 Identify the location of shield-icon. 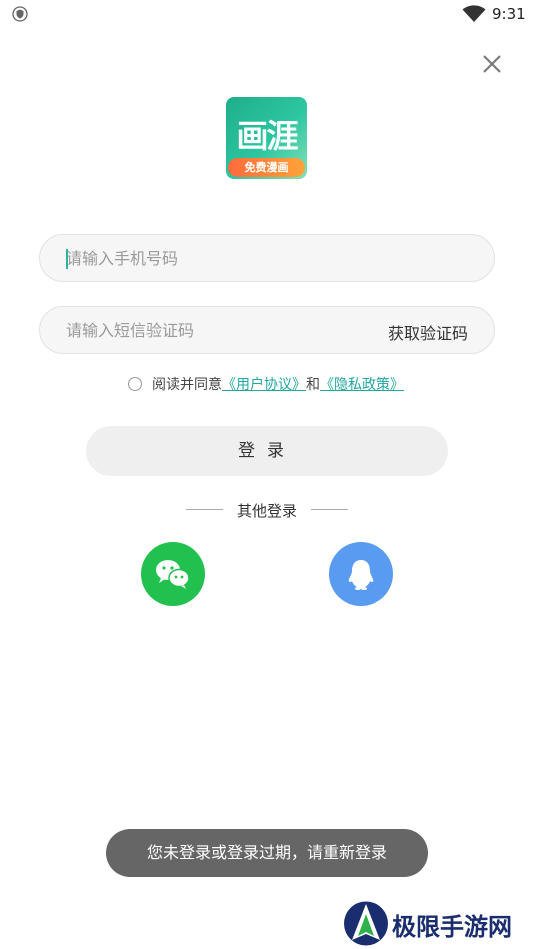
(20, 14).